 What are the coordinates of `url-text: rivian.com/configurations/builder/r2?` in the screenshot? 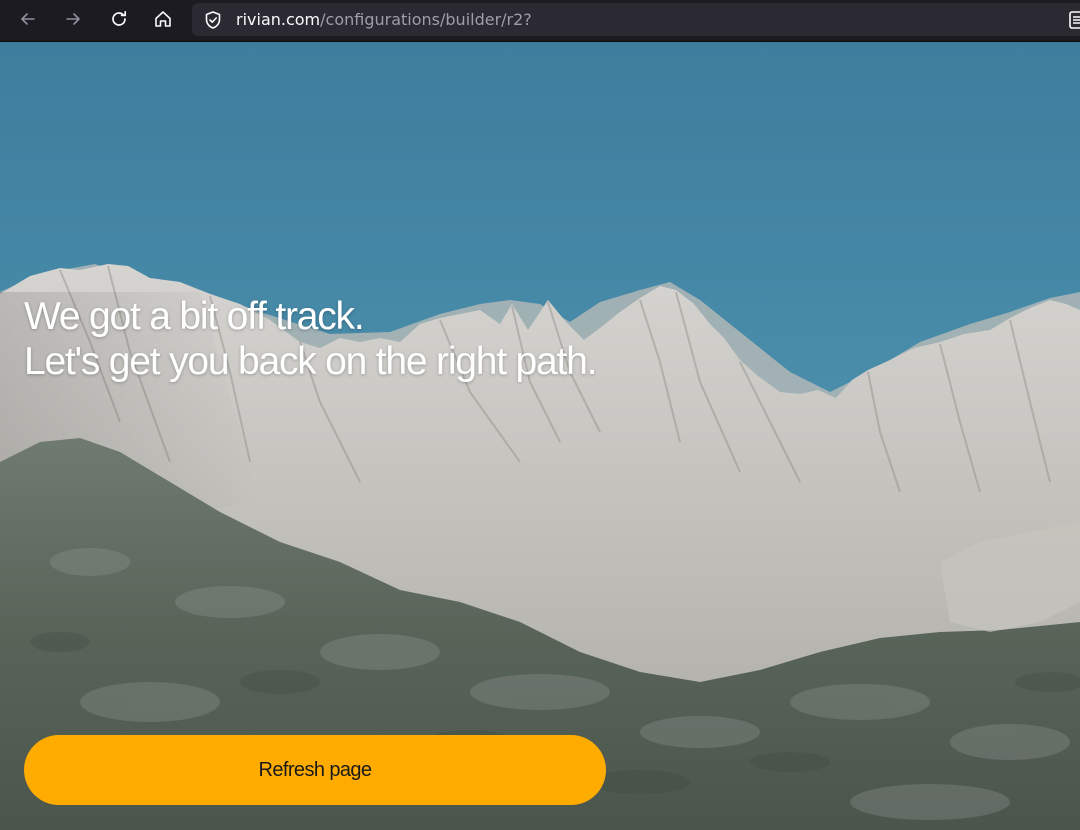 It's located at (384, 19).